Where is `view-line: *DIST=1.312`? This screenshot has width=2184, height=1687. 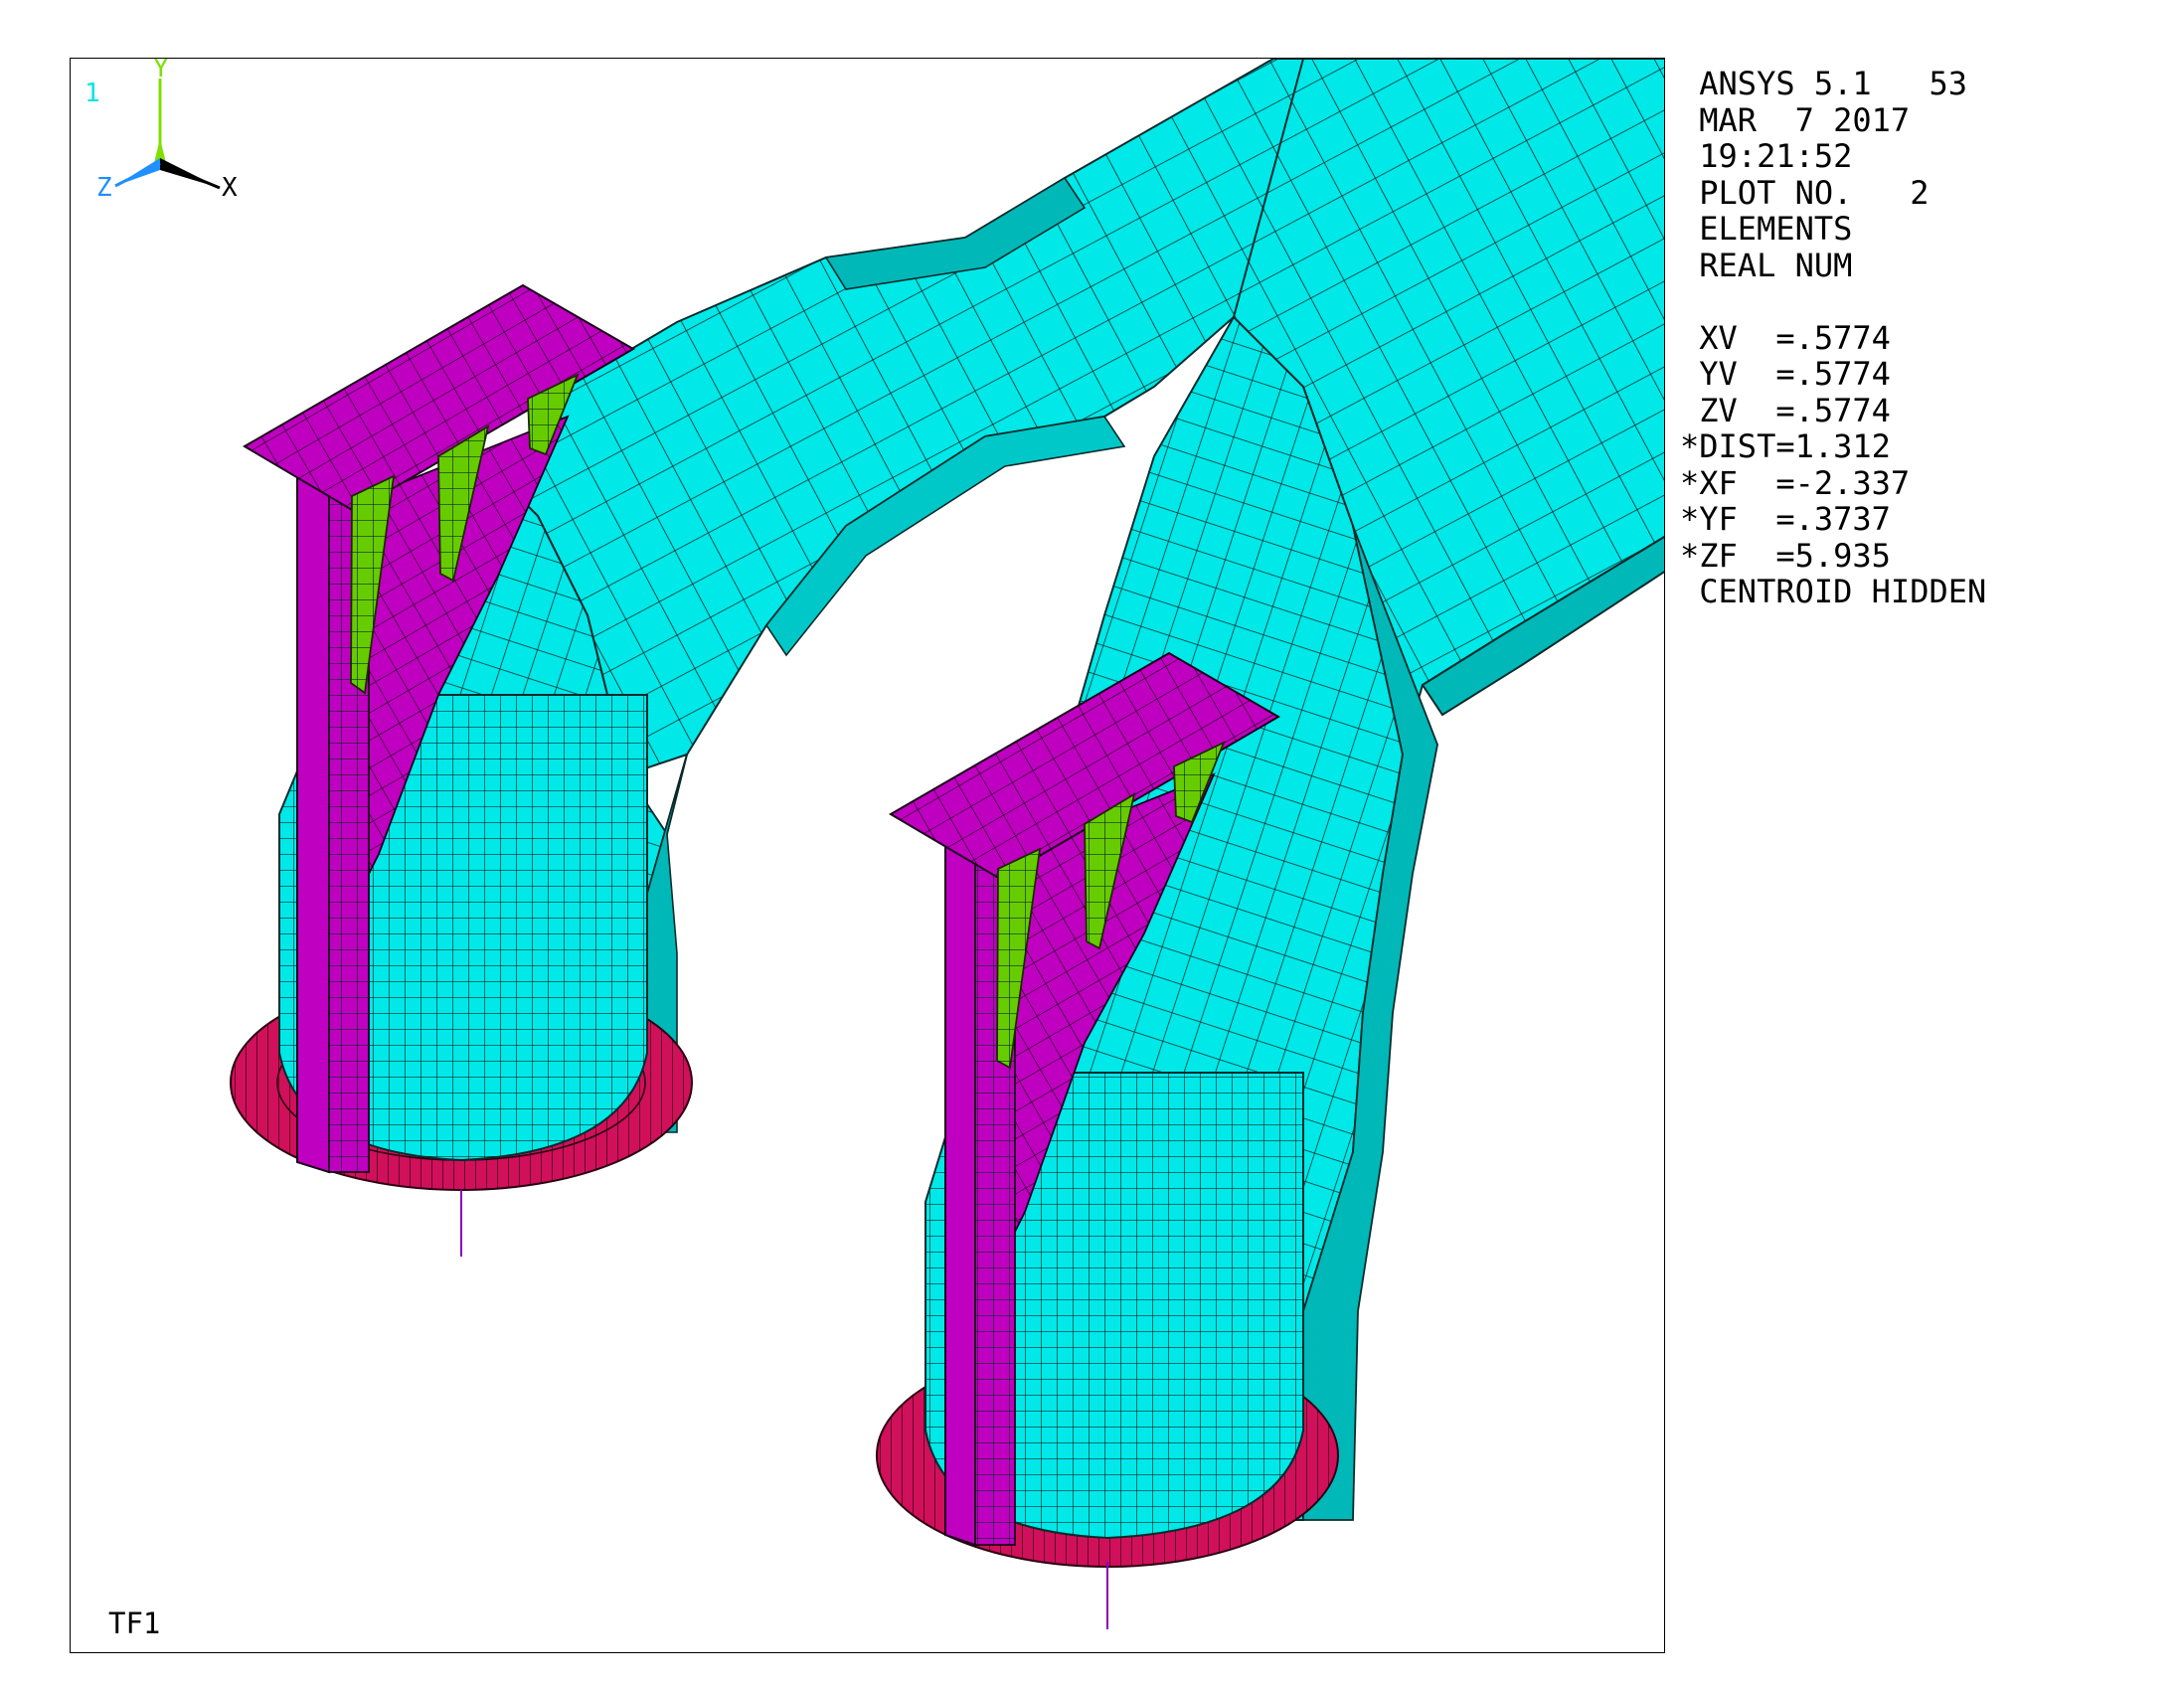 view-line: *DIST=1.312 is located at coordinates (1785, 446).